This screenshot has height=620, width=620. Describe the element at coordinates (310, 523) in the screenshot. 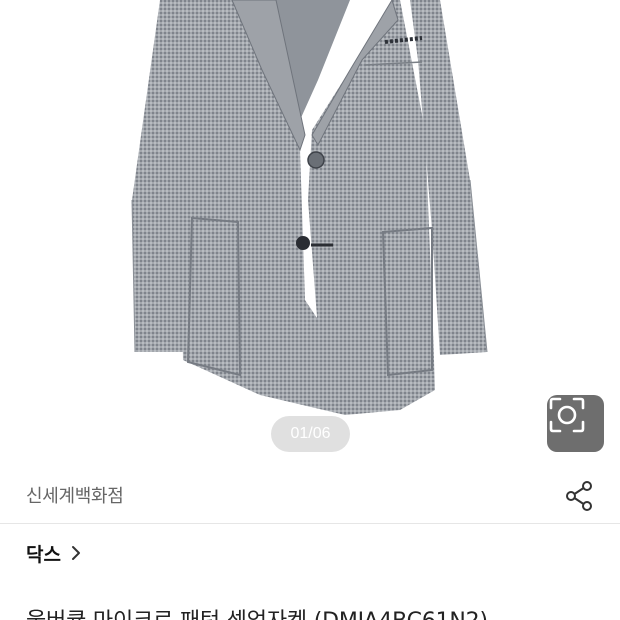

I see `section-divider` at that location.